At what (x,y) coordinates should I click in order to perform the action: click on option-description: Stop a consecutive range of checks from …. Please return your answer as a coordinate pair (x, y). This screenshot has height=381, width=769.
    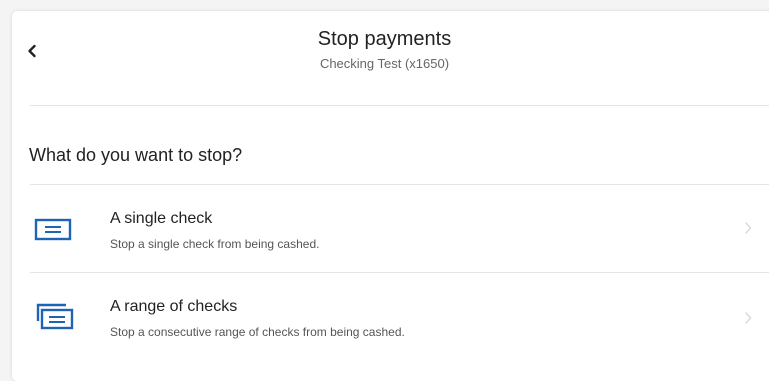
    Looking at the image, I should click on (257, 332).